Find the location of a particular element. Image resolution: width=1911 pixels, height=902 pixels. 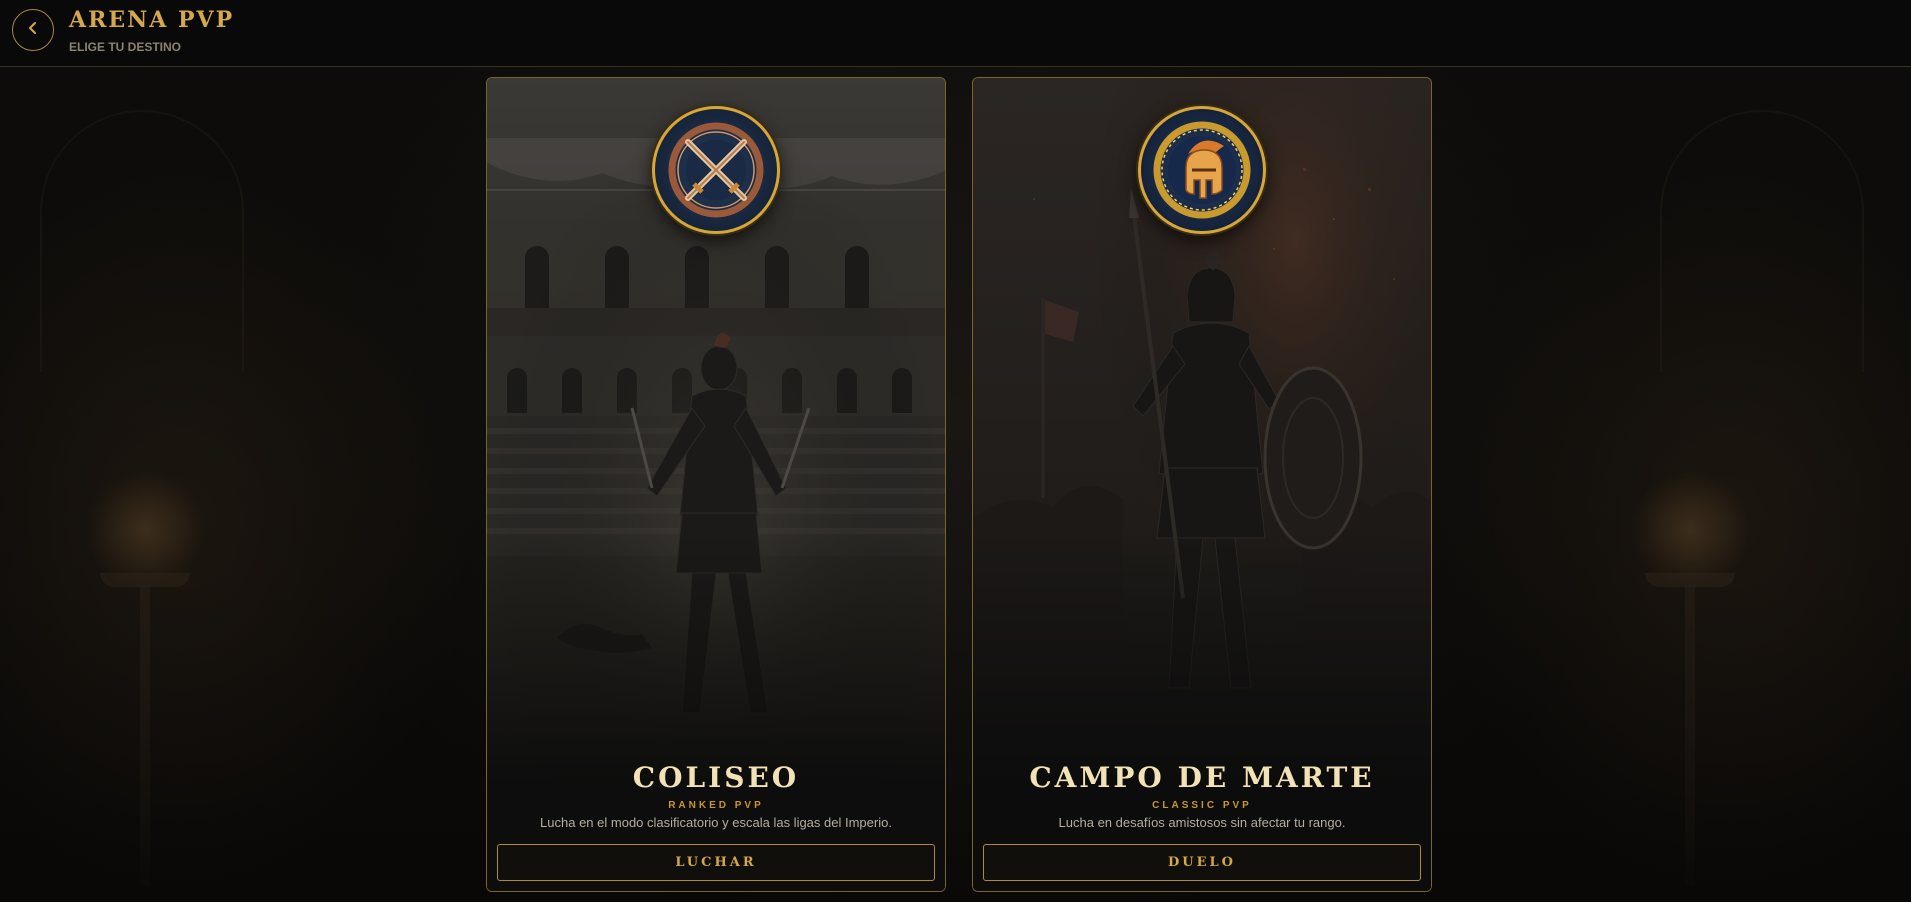

mode-label: CLASSIC PVP is located at coordinates (1202, 805).